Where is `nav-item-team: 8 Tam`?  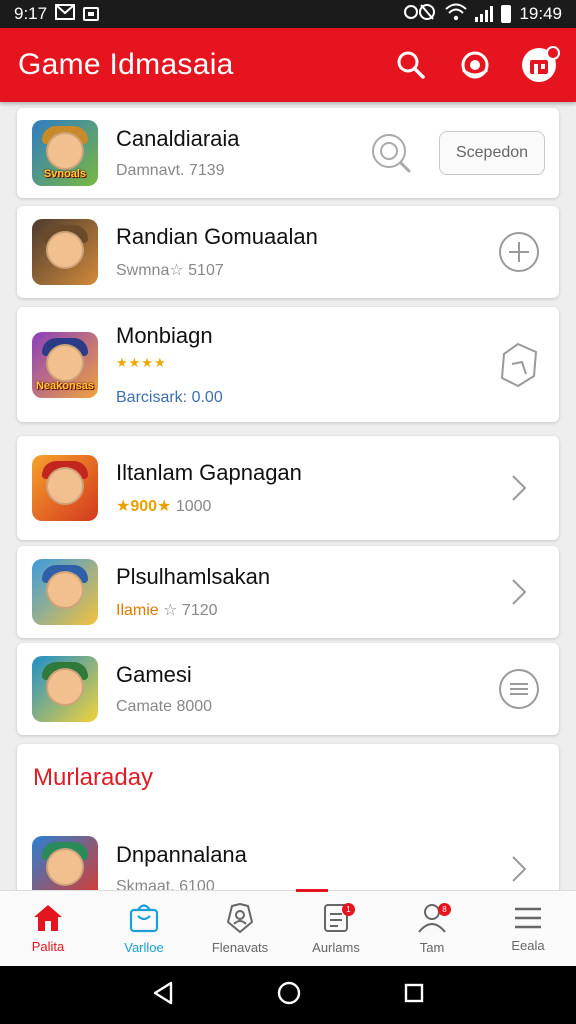
nav-item-team: 8 Tam is located at coordinates (432, 928).